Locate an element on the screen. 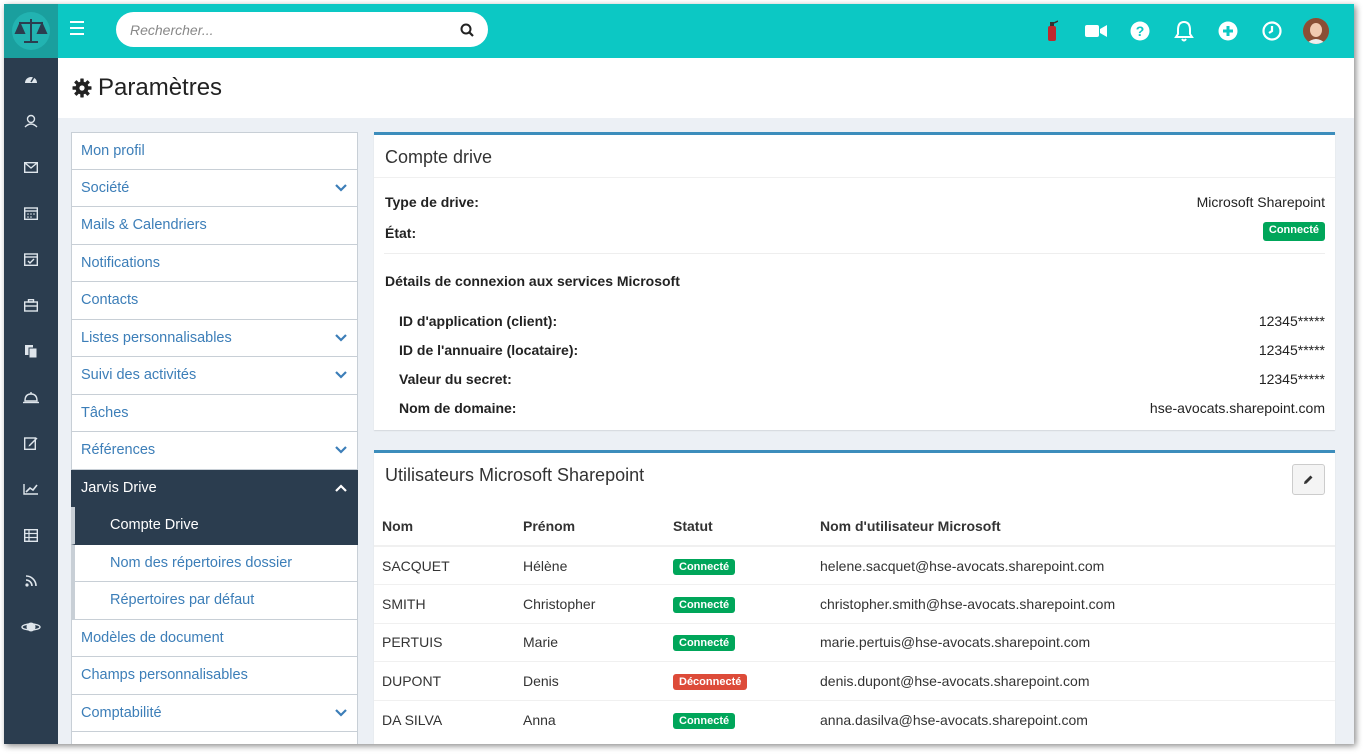 The image size is (1363, 754). menu-item-mails-calendars: Mails & Calendriers is located at coordinates (214, 226).